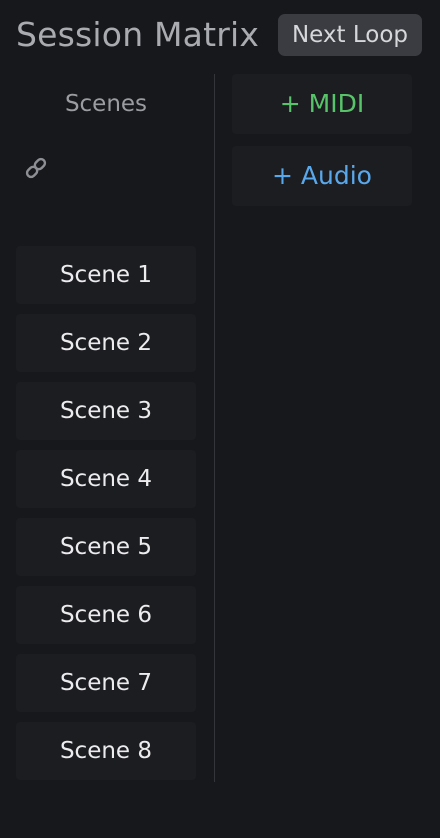 This screenshot has height=838, width=440. I want to click on scene-button-6: Scene 6, so click(106, 615).